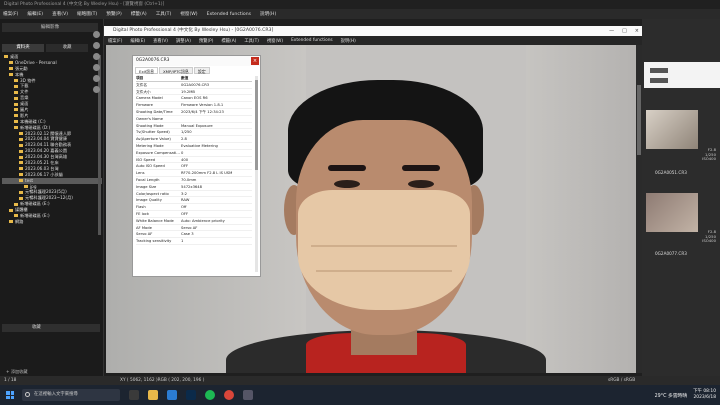 This screenshot has height=405, width=720. I want to click on maximize-icon: □, so click(624, 31).